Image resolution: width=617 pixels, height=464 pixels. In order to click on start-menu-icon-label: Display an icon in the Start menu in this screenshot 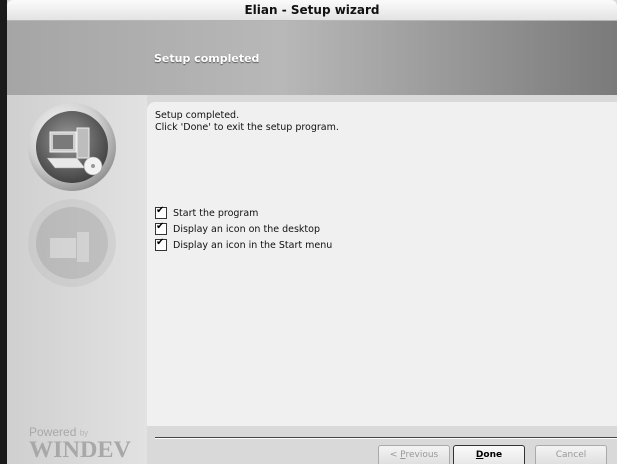, I will do `click(253, 245)`.